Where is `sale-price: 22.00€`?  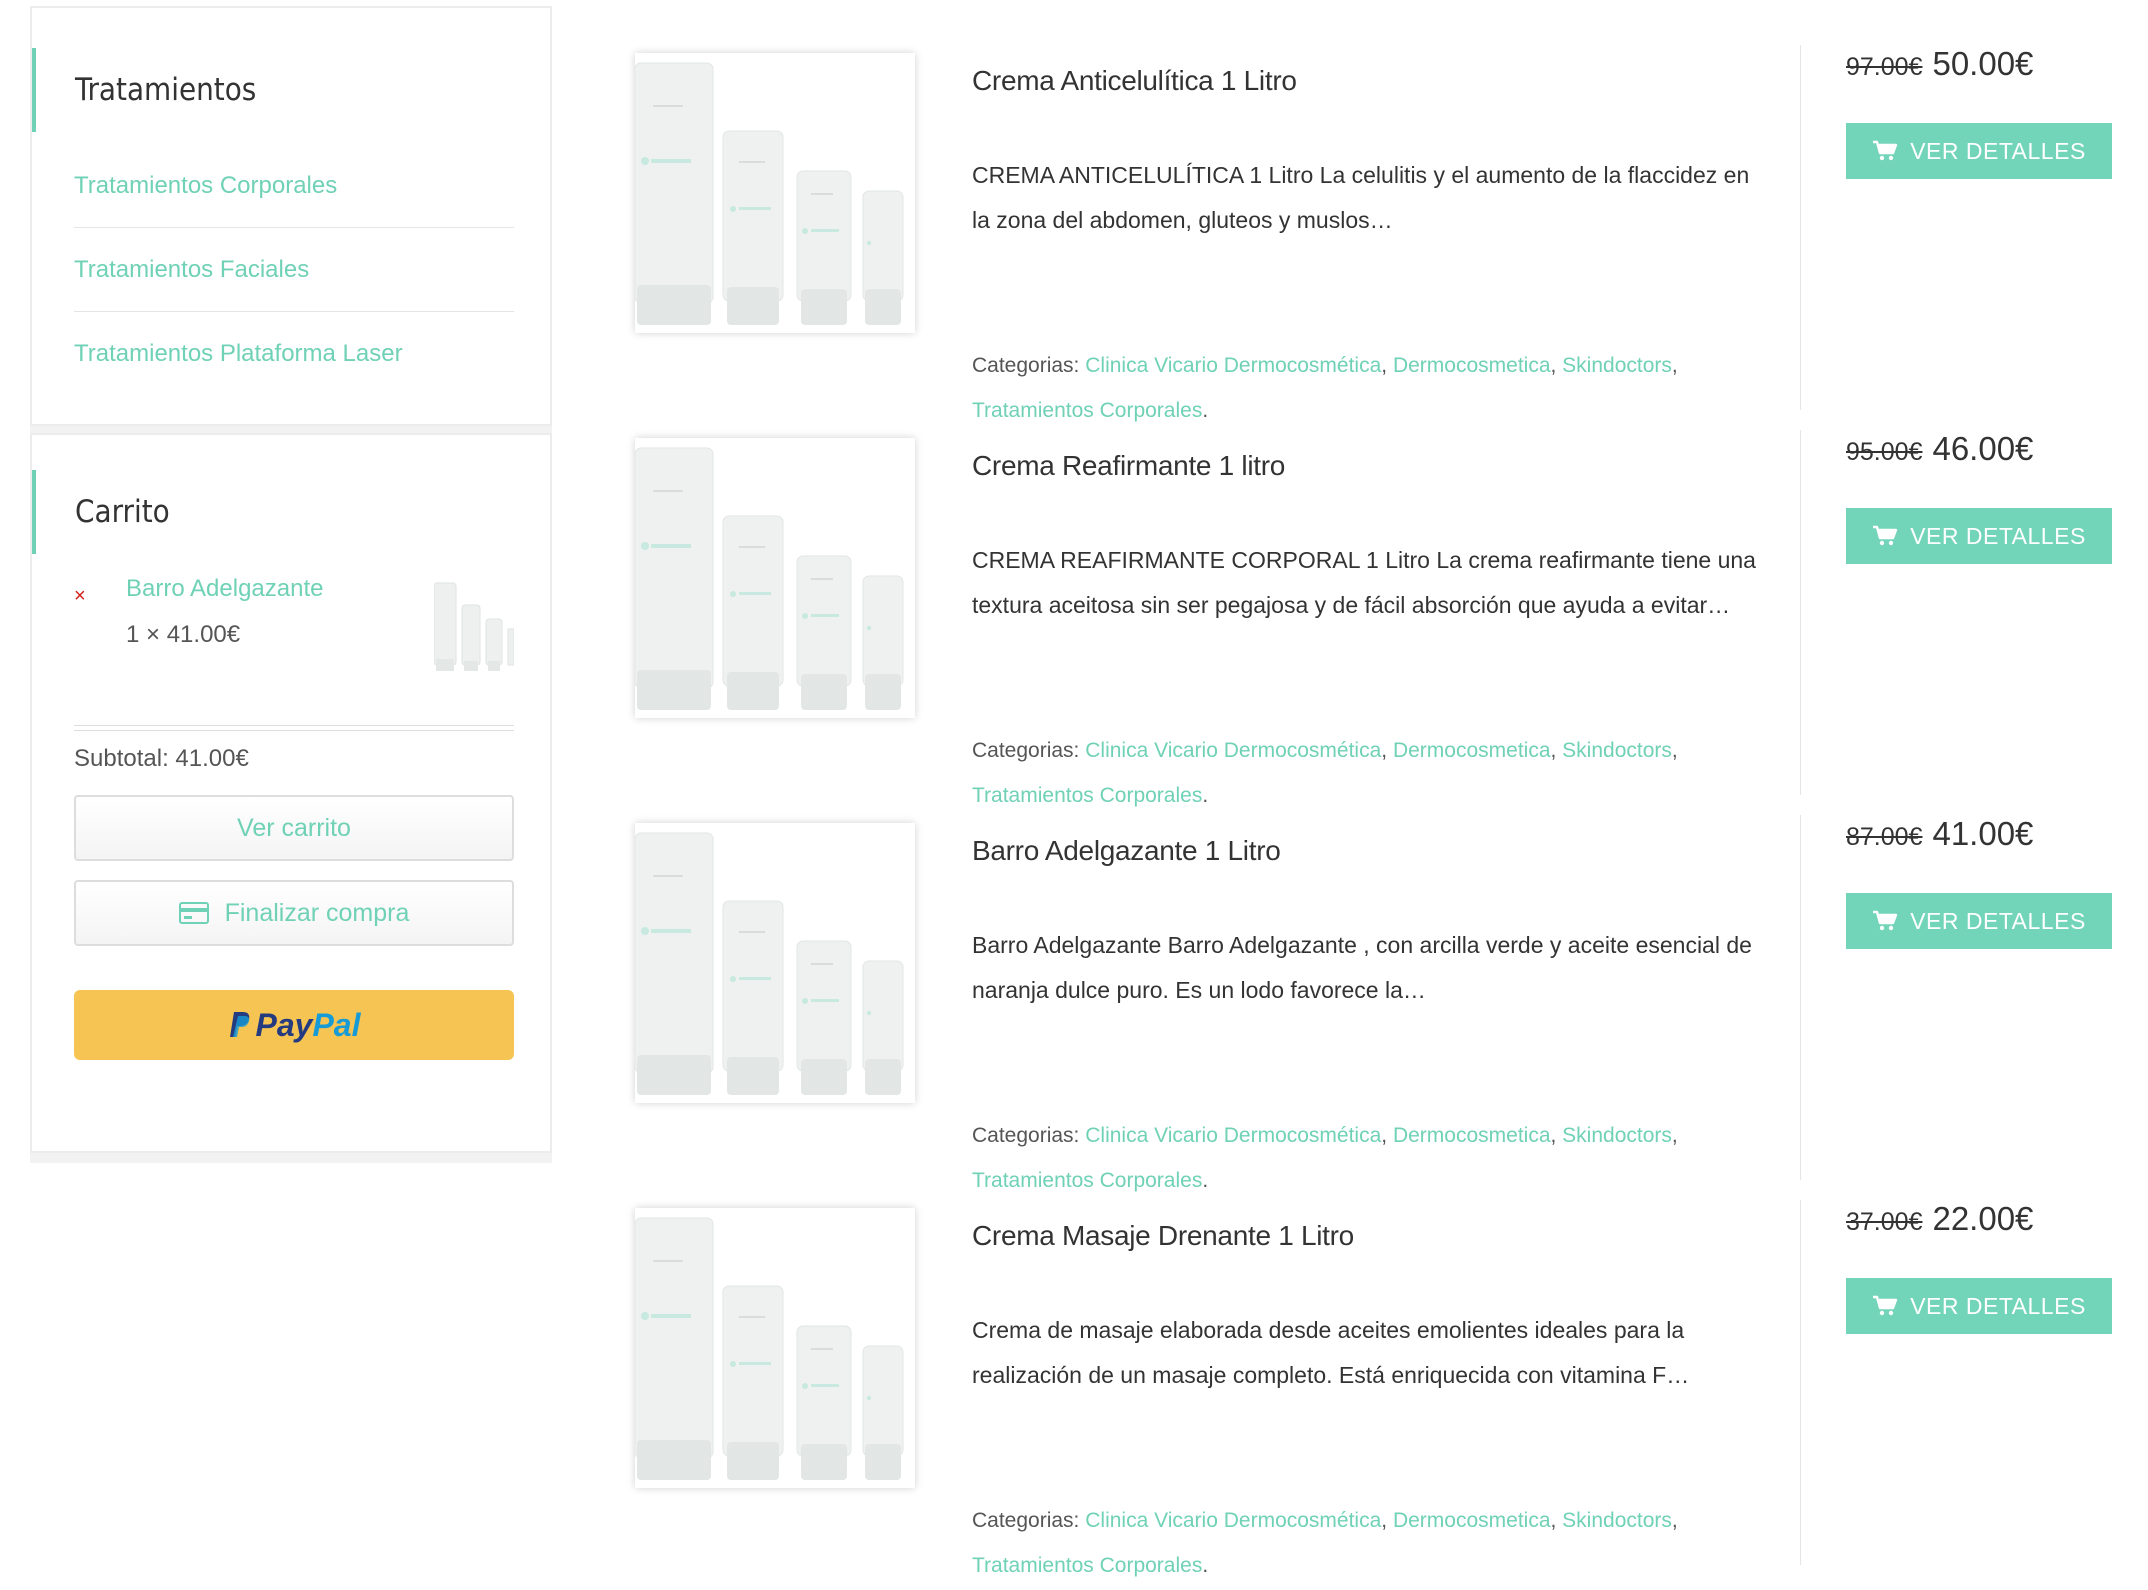
sale-price: 22.00€ is located at coordinates (1983, 1218).